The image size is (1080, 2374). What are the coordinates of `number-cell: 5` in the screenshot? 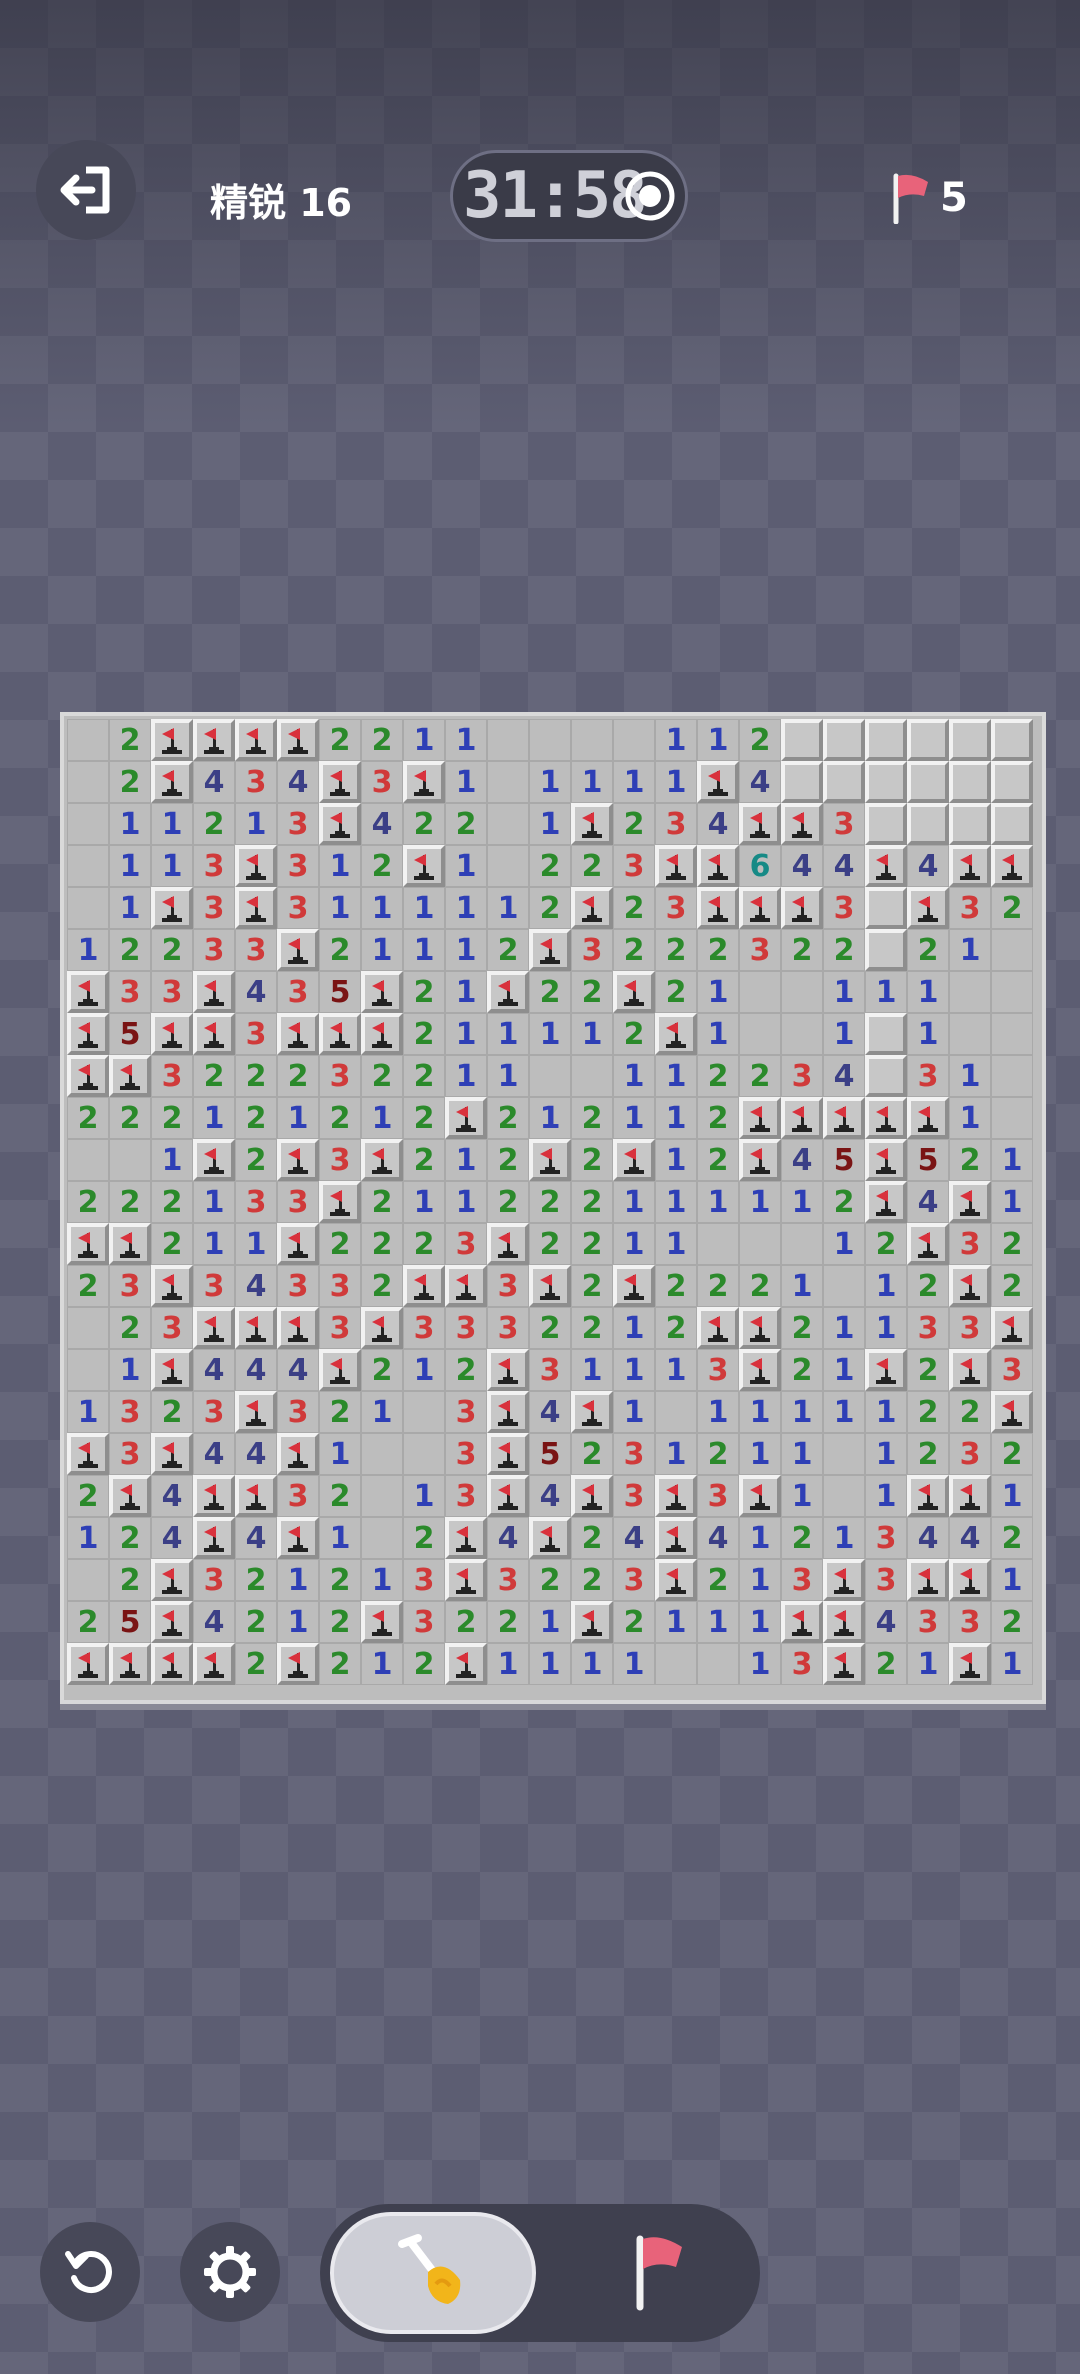 It's located at (130, 1622).